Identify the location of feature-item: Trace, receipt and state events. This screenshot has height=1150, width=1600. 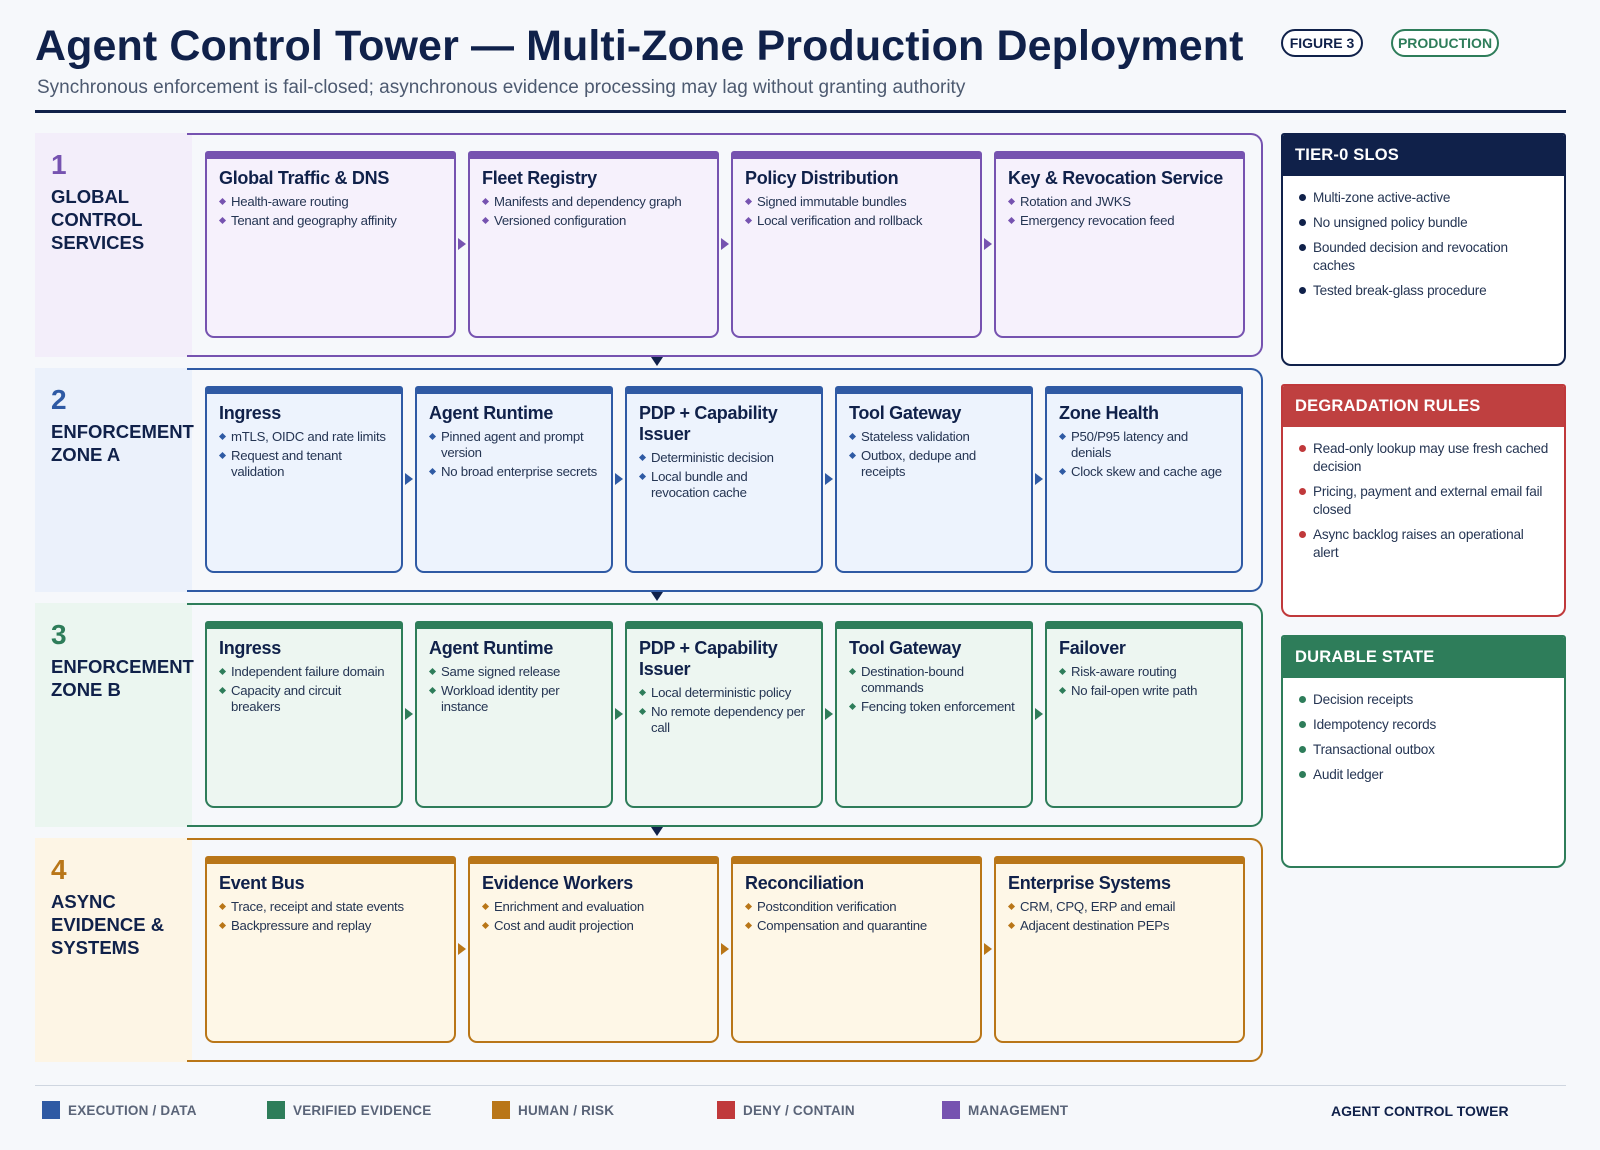
(330, 907).